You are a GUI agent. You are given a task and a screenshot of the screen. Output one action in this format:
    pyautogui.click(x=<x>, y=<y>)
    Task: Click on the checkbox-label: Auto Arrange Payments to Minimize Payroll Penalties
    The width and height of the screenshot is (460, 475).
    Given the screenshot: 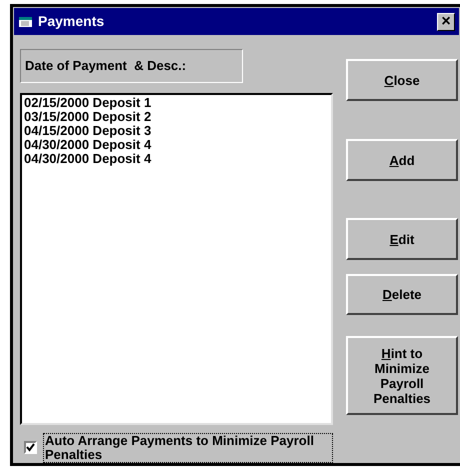 What is the action you would take?
    pyautogui.click(x=188, y=448)
    